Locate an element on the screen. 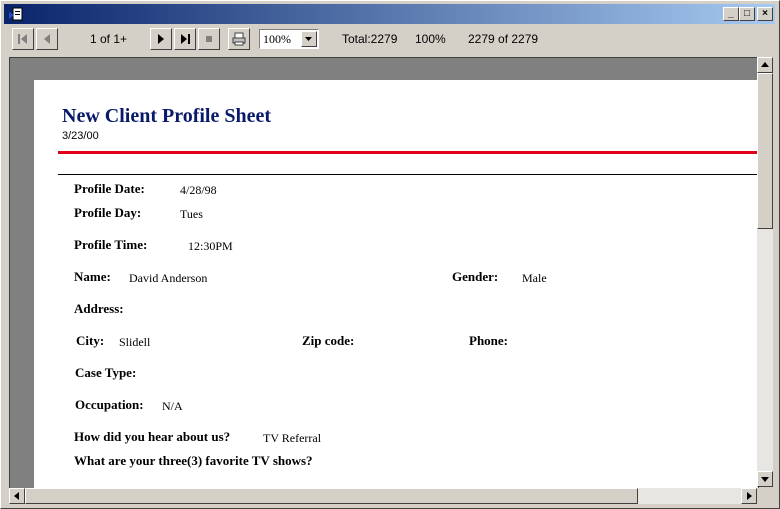 This screenshot has width=780, height=509. vertical-scrollbar is located at coordinates (765, 272).